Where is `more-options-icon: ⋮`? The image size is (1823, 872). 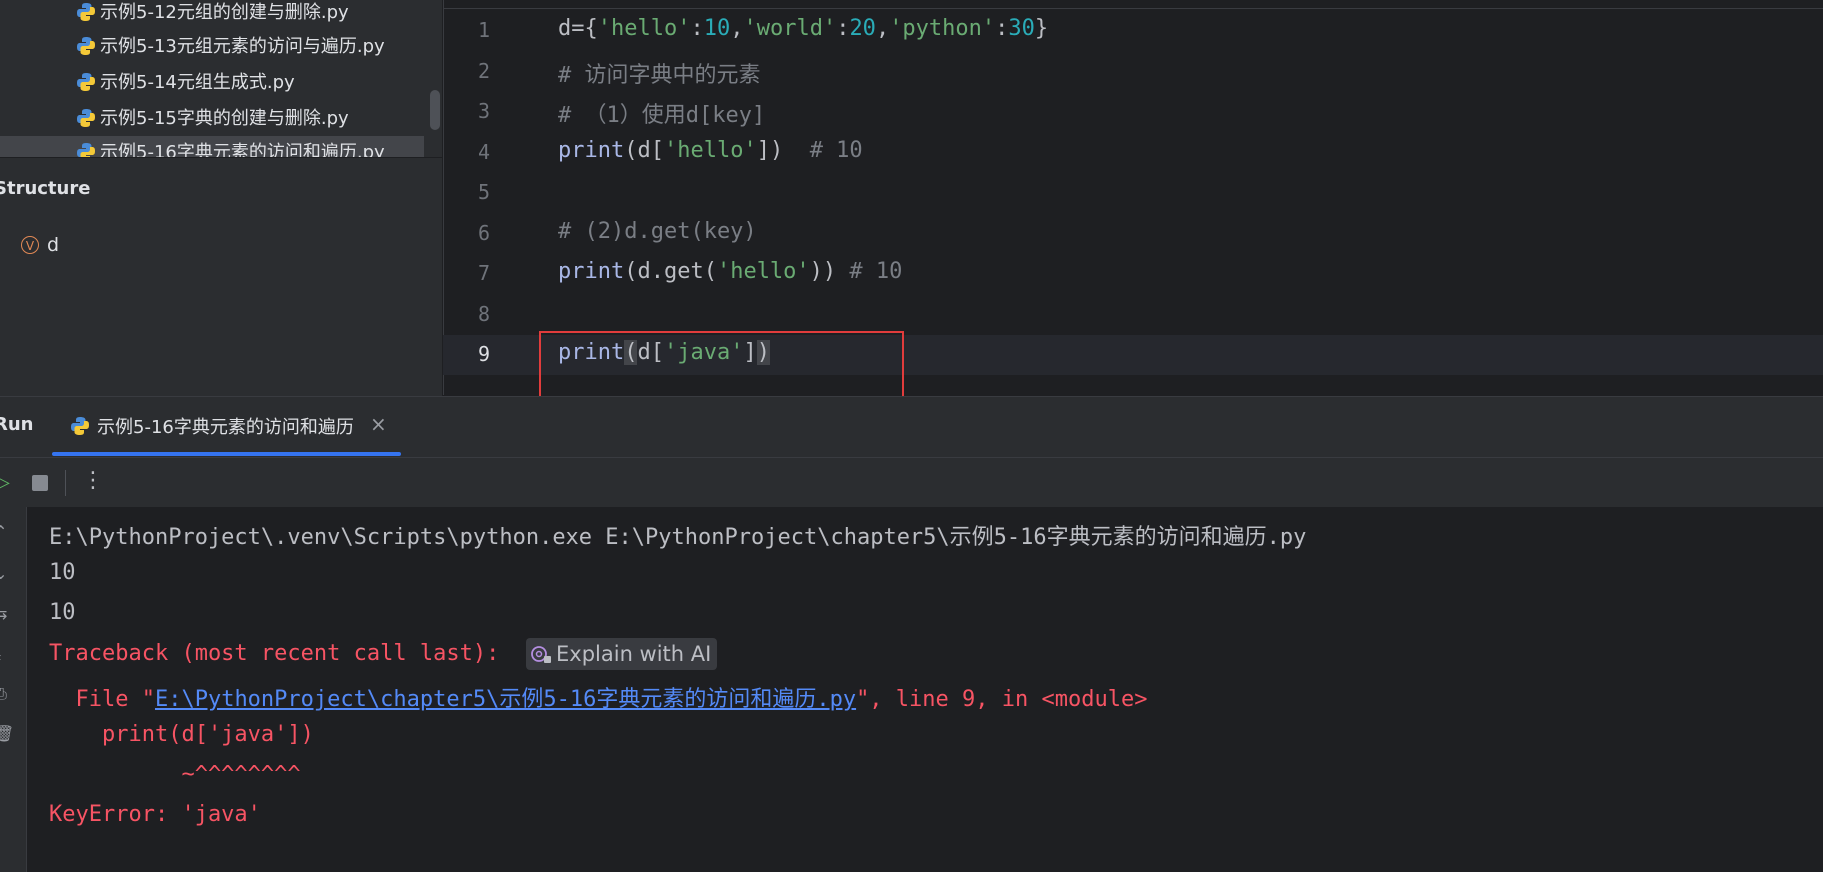 more-options-icon: ⋮ is located at coordinates (93, 480).